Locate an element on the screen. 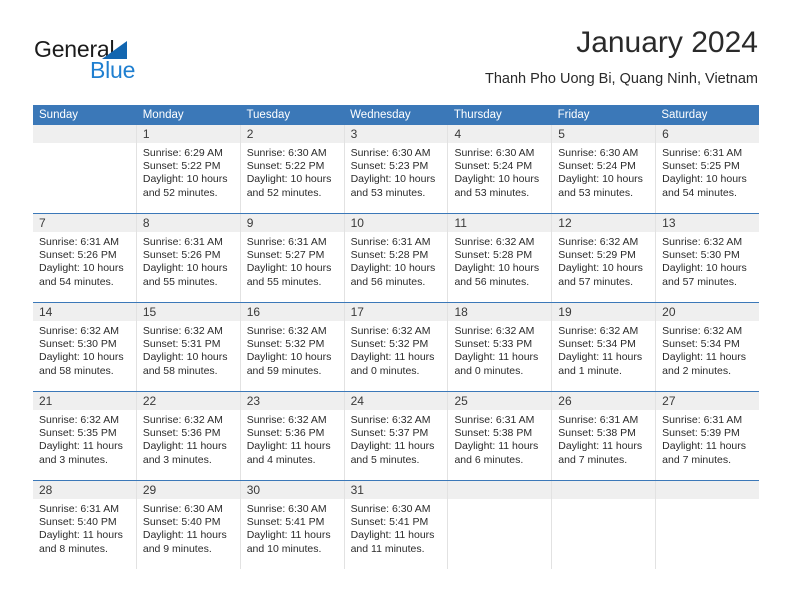 The image size is (792, 612). day-number: 4 is located at coordinates (500, 134).